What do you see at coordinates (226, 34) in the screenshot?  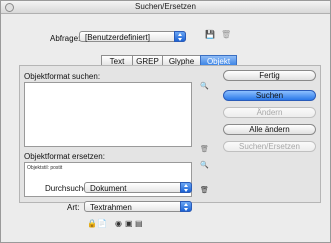 I see `delete-query-icon: 🗑` at bounding box center [226, 34].